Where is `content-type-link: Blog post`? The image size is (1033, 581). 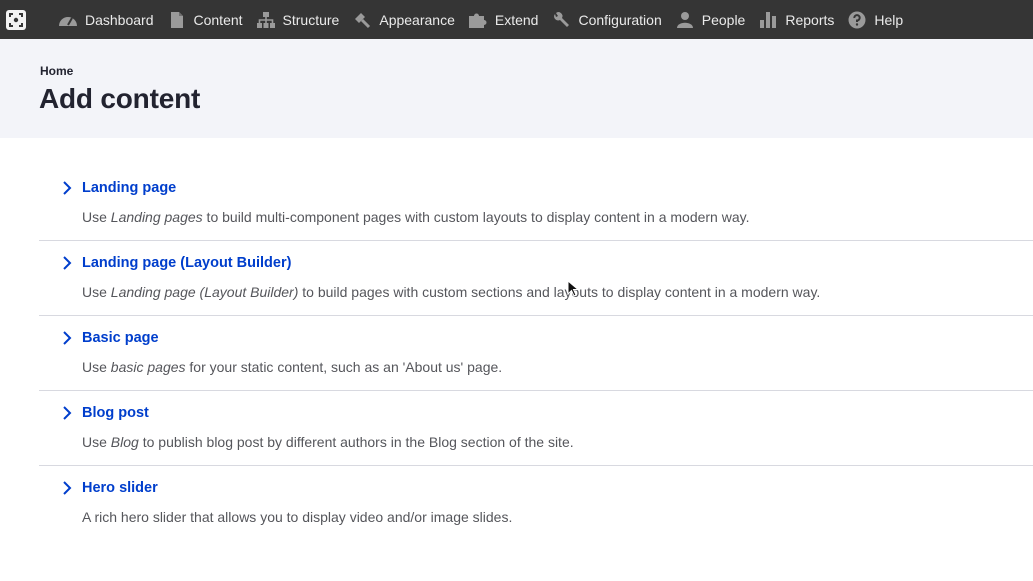
content-type-link: Blog post is located at coordinates (115, 413).